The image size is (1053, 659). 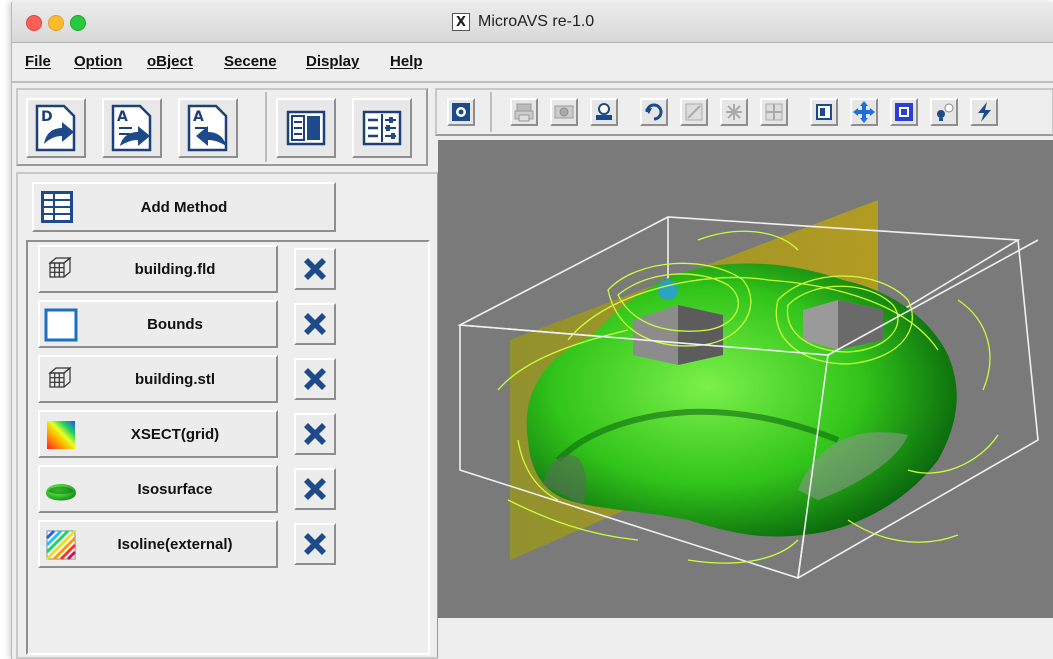 What do you see at coordinates (61, 492) in the screenshot?
I see `isosurface-icon` at bounding box center [61, 492].